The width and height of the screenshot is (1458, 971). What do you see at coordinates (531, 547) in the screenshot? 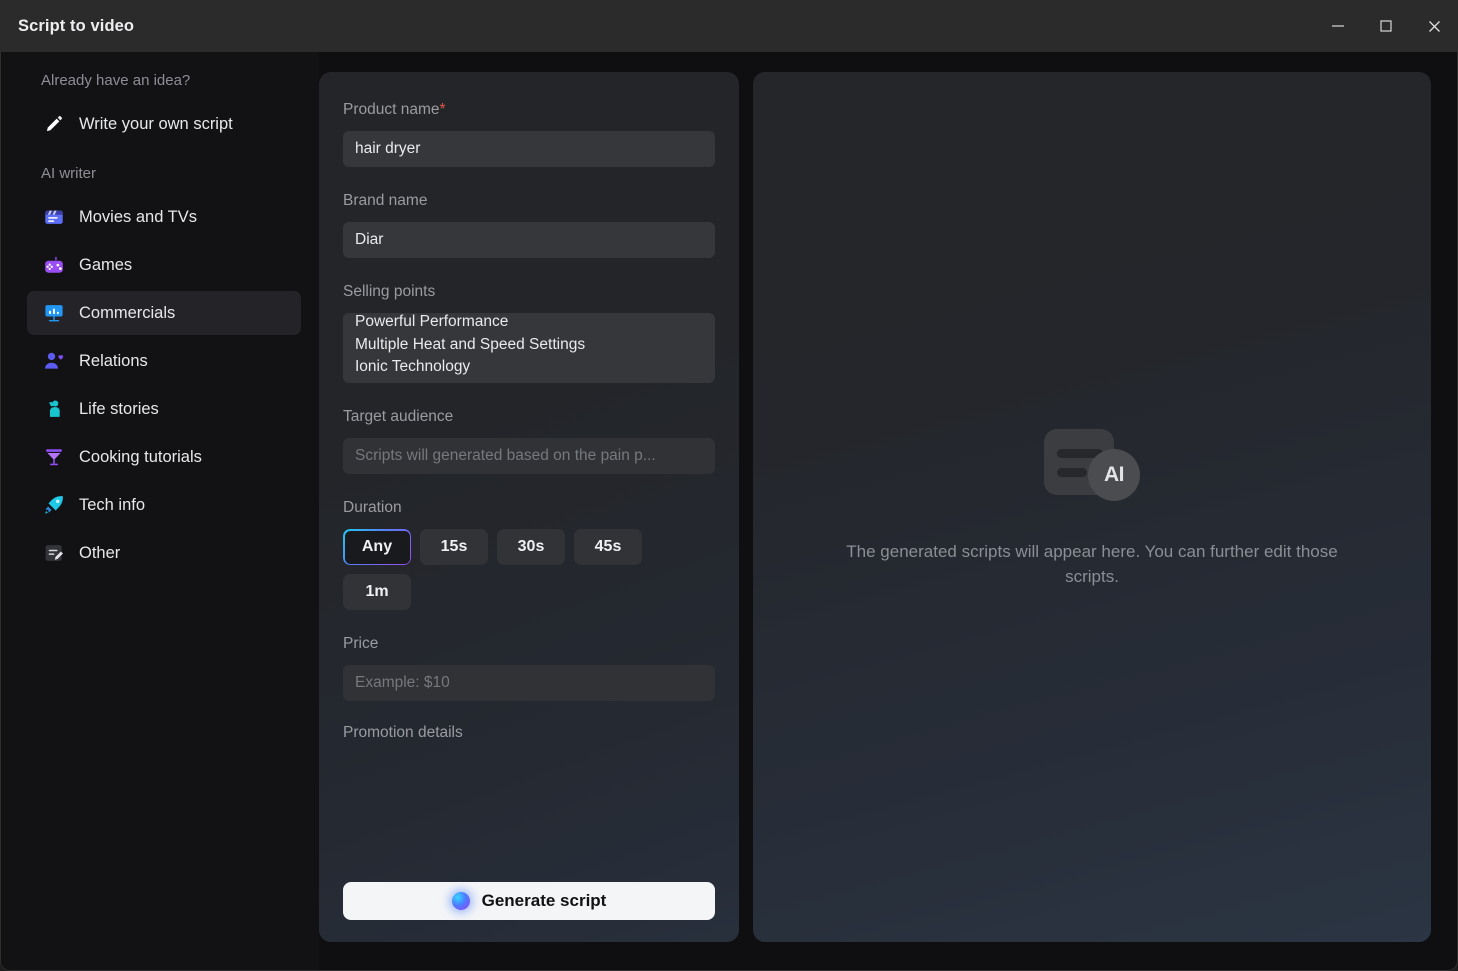
I see `duration-option-30s: 30s` at bounding box center [531, 547].